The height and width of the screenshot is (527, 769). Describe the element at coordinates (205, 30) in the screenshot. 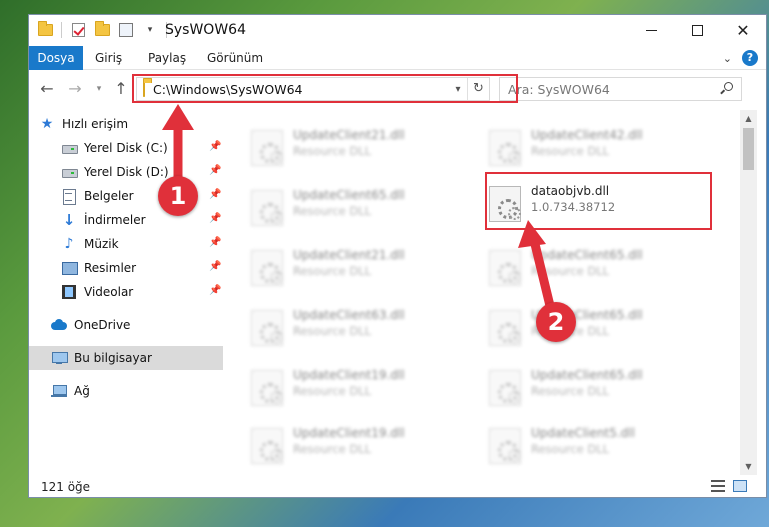

I see `window-title: SysWOW64` at that location.